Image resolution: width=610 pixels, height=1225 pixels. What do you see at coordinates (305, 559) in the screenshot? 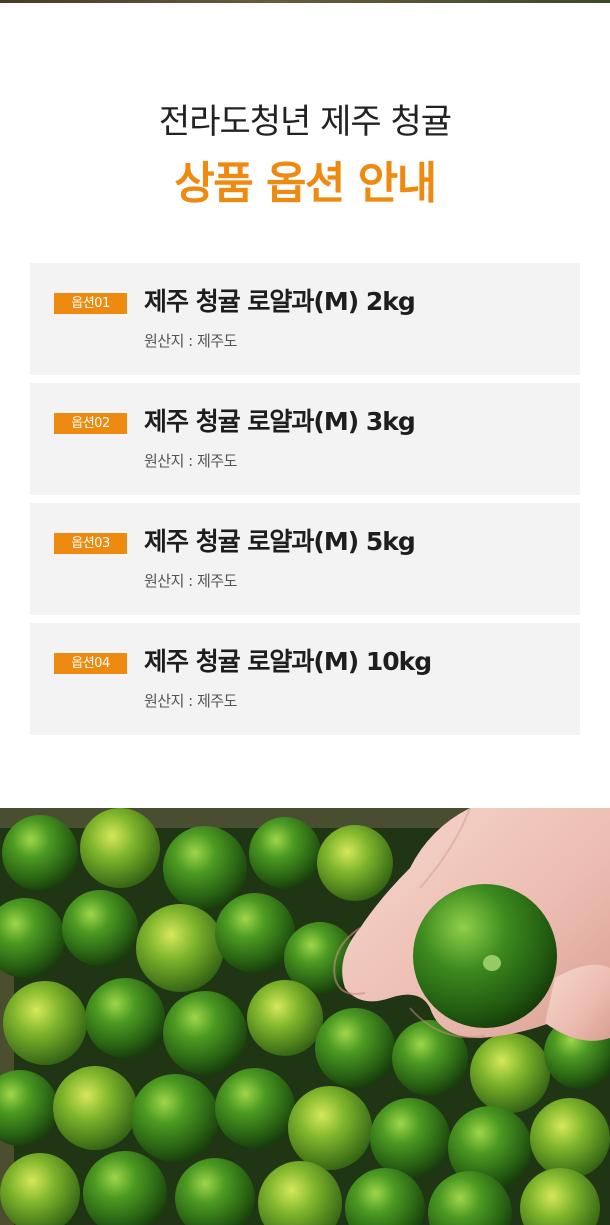
I see `option-card-3: 옵션03 제주 청귤 로얄과(M) 5kg 원산지 : 제주도` at bounding box center [305, 559].